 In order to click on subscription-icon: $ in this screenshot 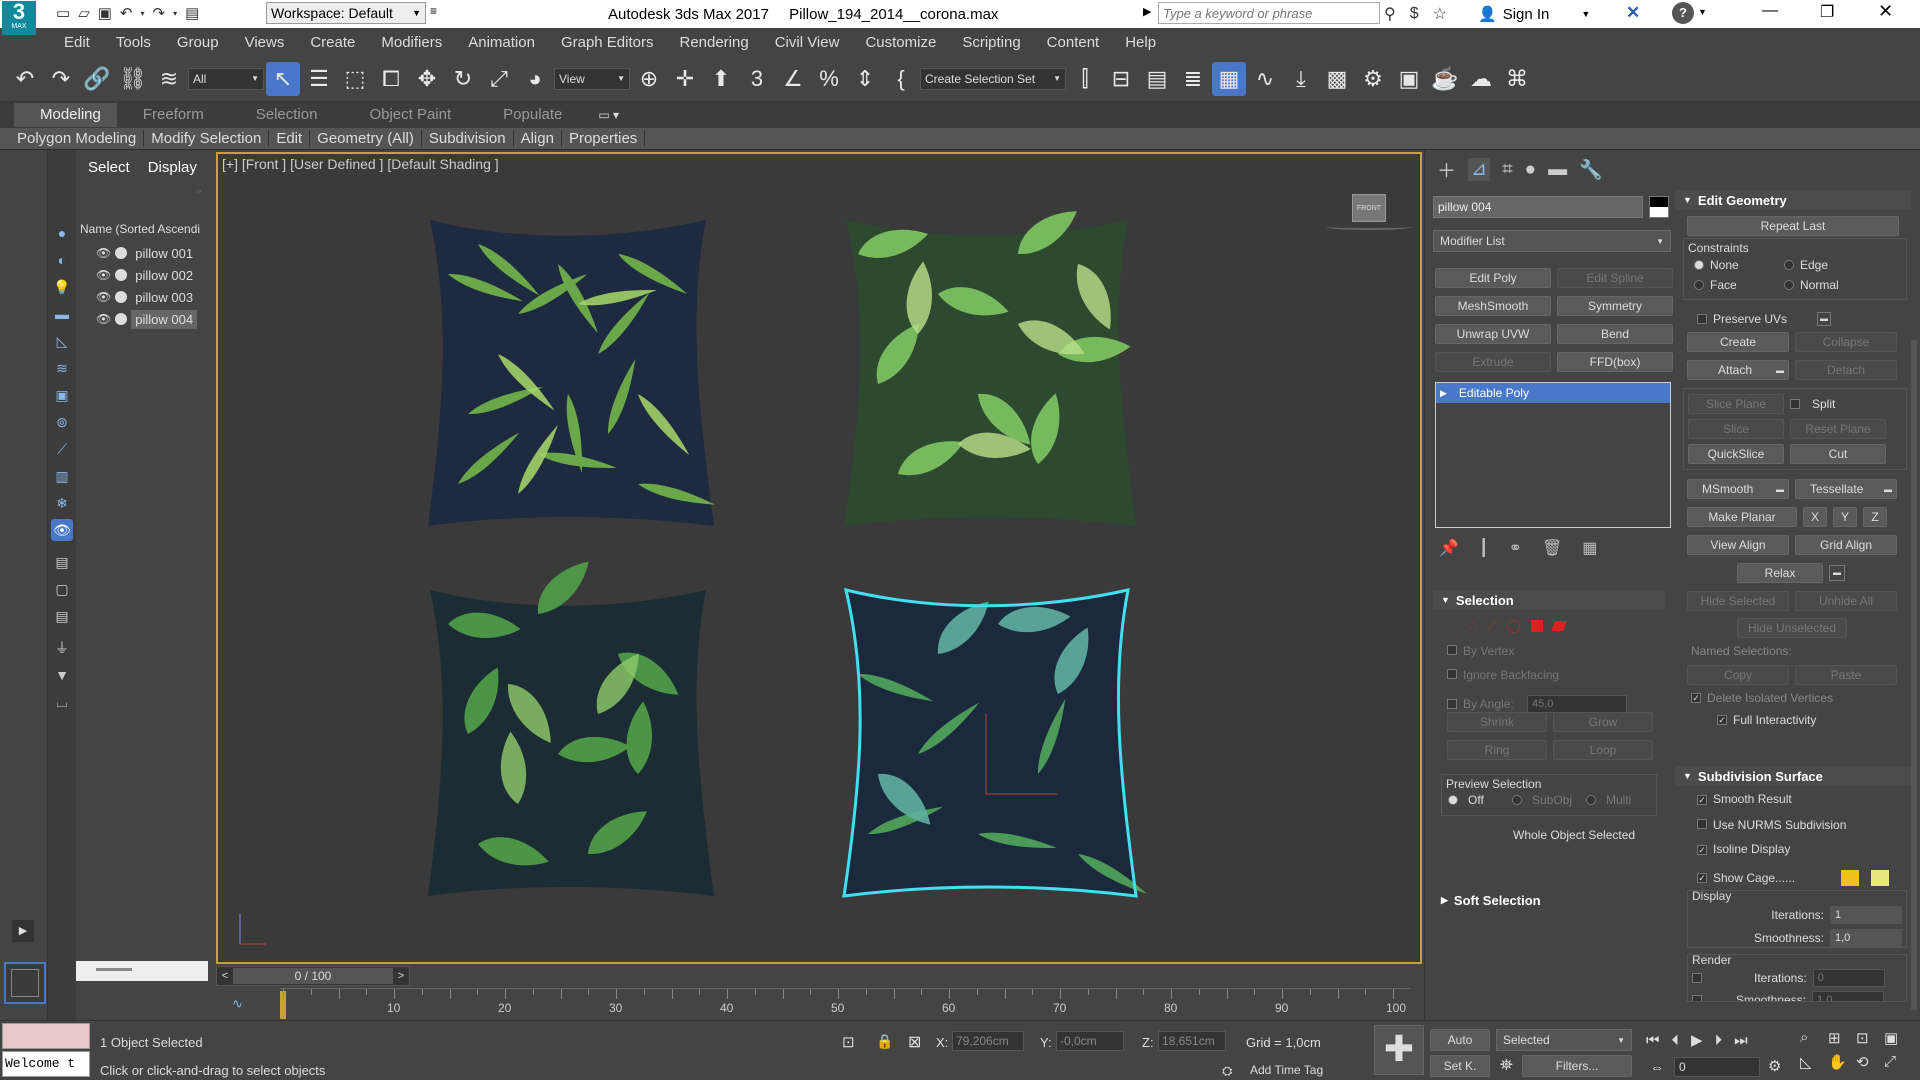, I will do `click(1414, 14)`.